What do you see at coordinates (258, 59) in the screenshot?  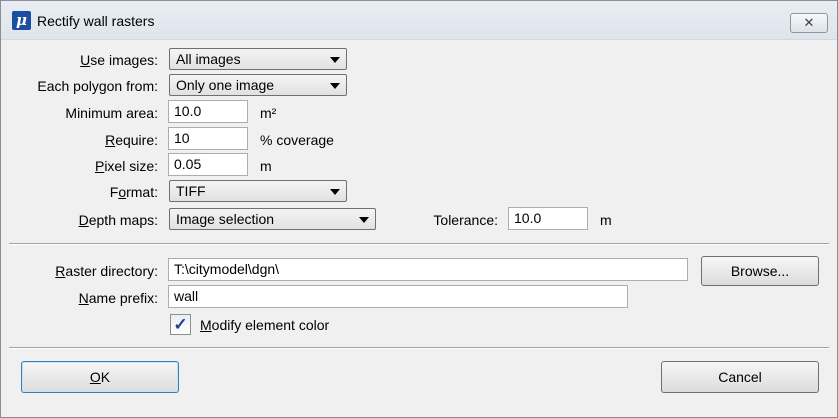 I see `use-images-dropdown: All images` at bounding box center [258, 59].